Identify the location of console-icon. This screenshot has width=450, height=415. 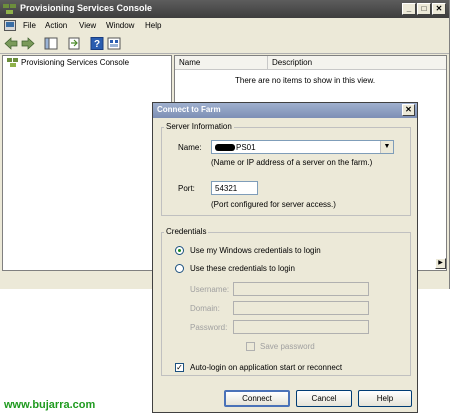
(10, 25).